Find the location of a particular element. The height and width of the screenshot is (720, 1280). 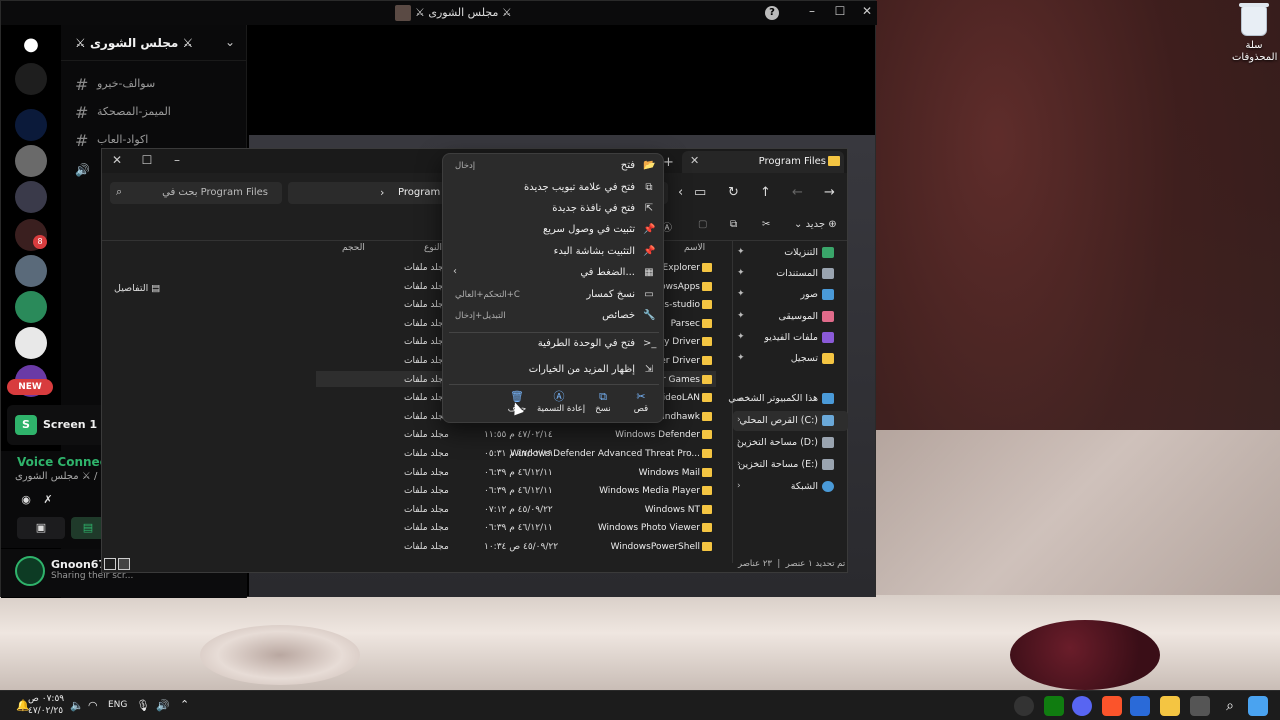

status-item-count: ٢٣ عناصر is located at coordinates (755, 564).